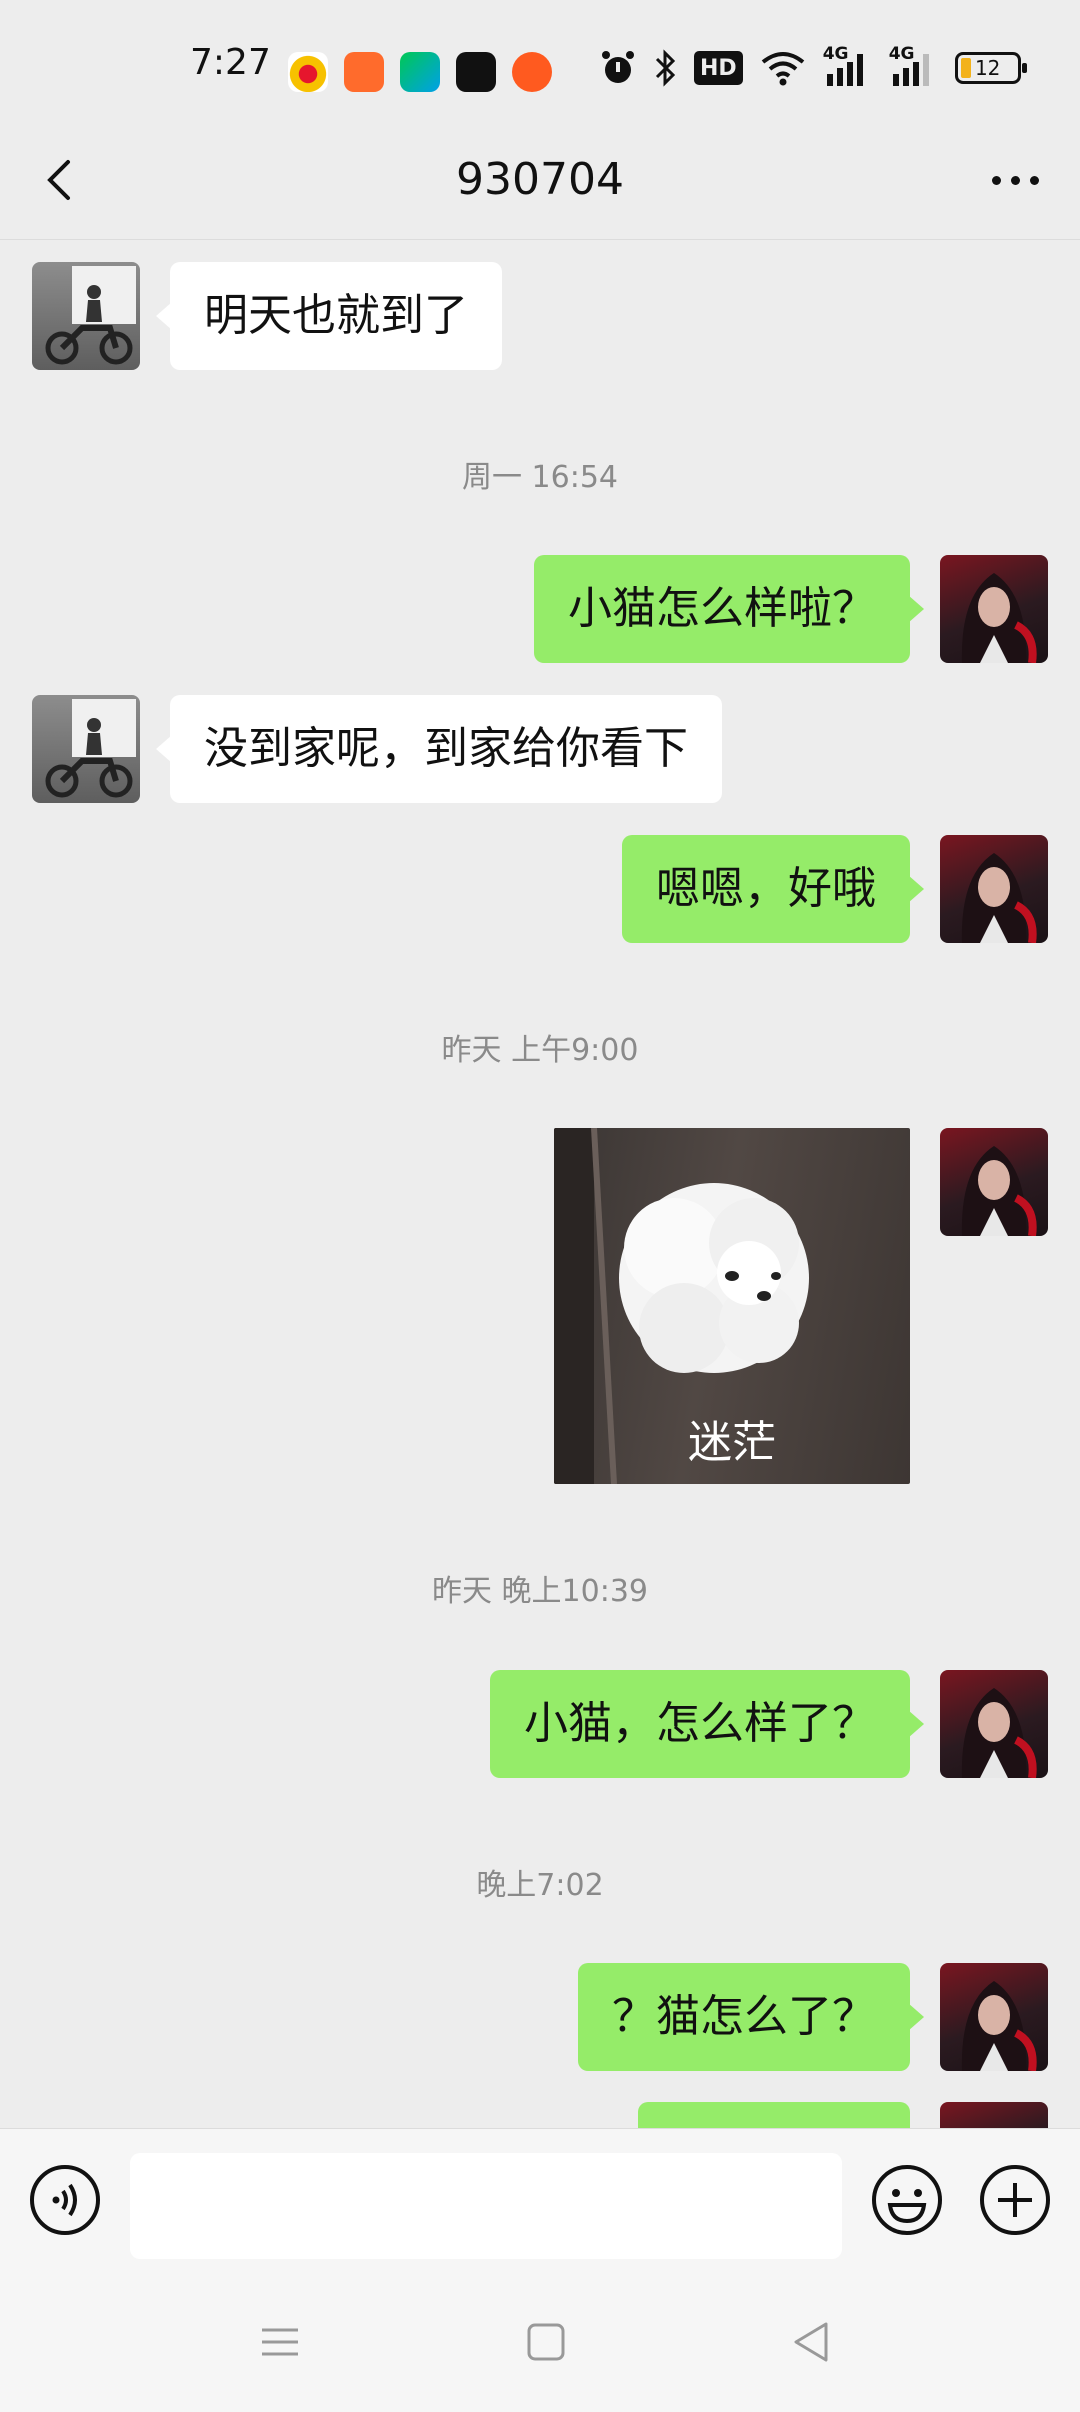 This screenshot has height=2412, width=1080. I want to click on chat-header: 930704, so click(540, 180).